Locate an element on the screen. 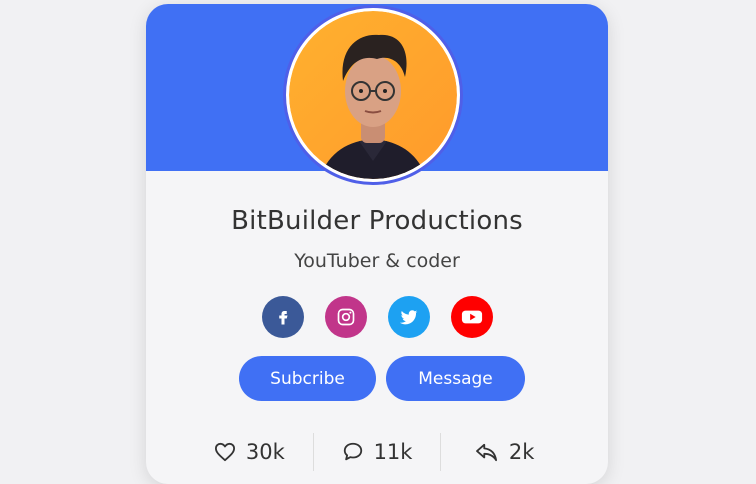  youtube-icon is located at coordinates (472, 317).